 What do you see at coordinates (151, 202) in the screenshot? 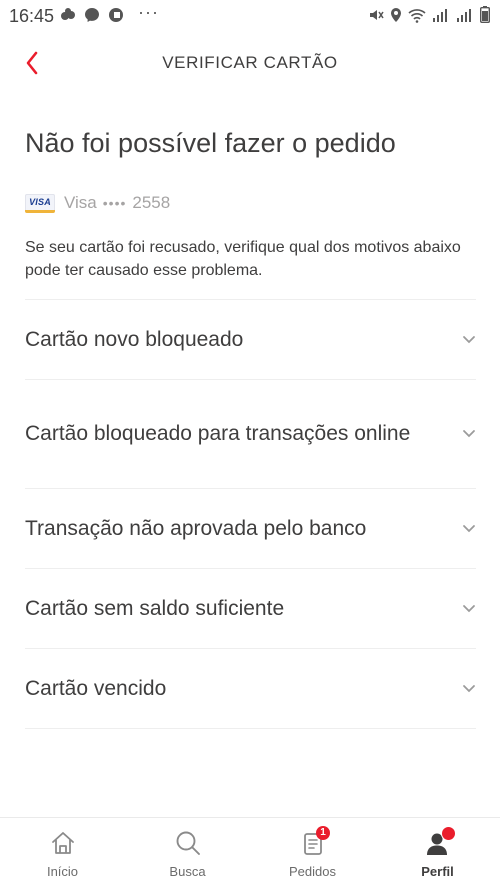
I see `card-last-digits: 2558` at bounding box center [151, 202].